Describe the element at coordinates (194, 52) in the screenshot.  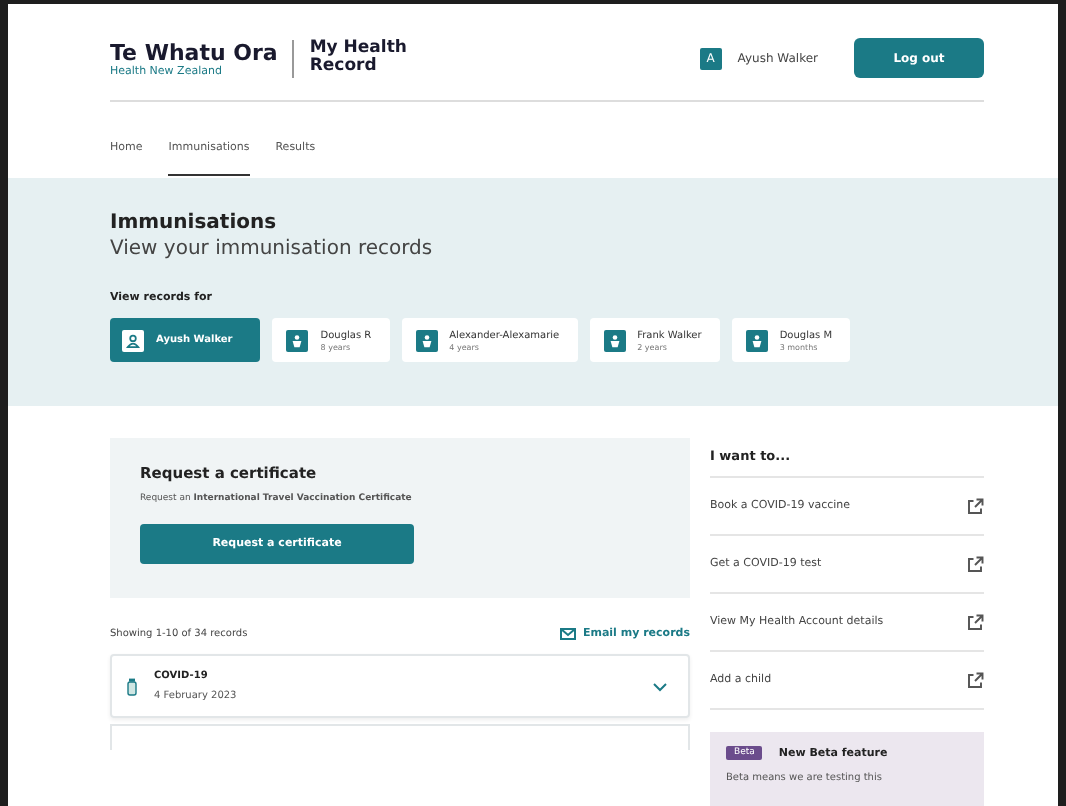
I see `brand-name: Te Whatu Ora` at that location.